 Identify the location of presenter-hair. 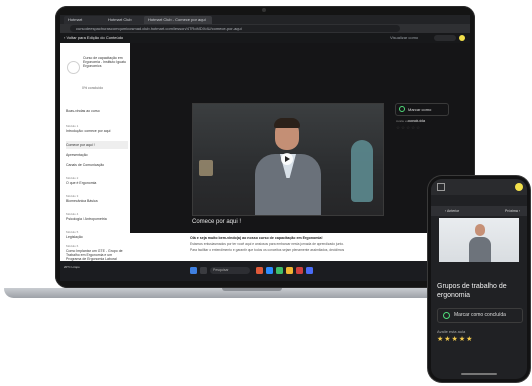
(287, 123).